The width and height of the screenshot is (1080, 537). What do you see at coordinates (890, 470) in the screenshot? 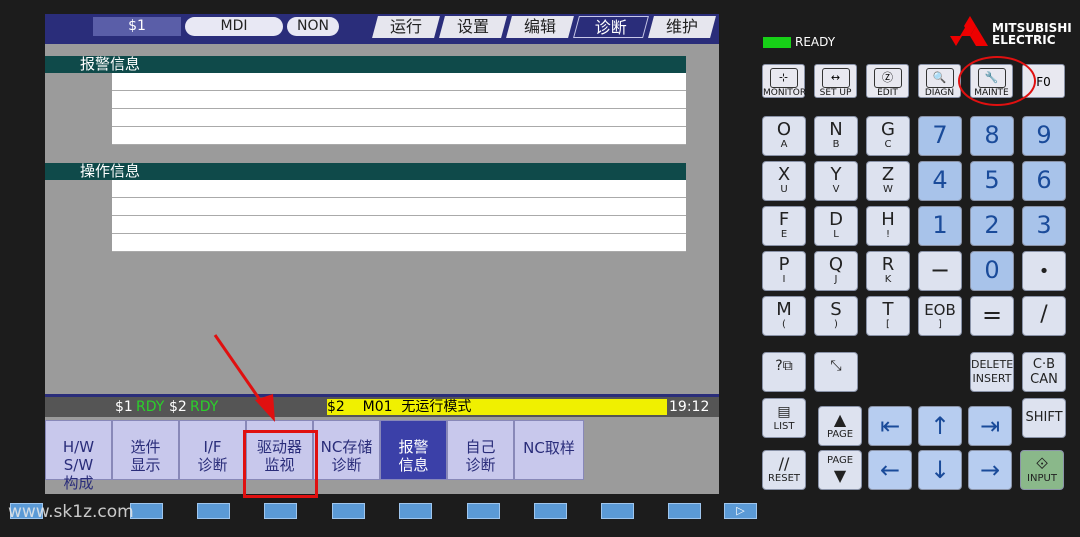
I see `arrow-left-icon: ←` at bounding box center [890, 470].